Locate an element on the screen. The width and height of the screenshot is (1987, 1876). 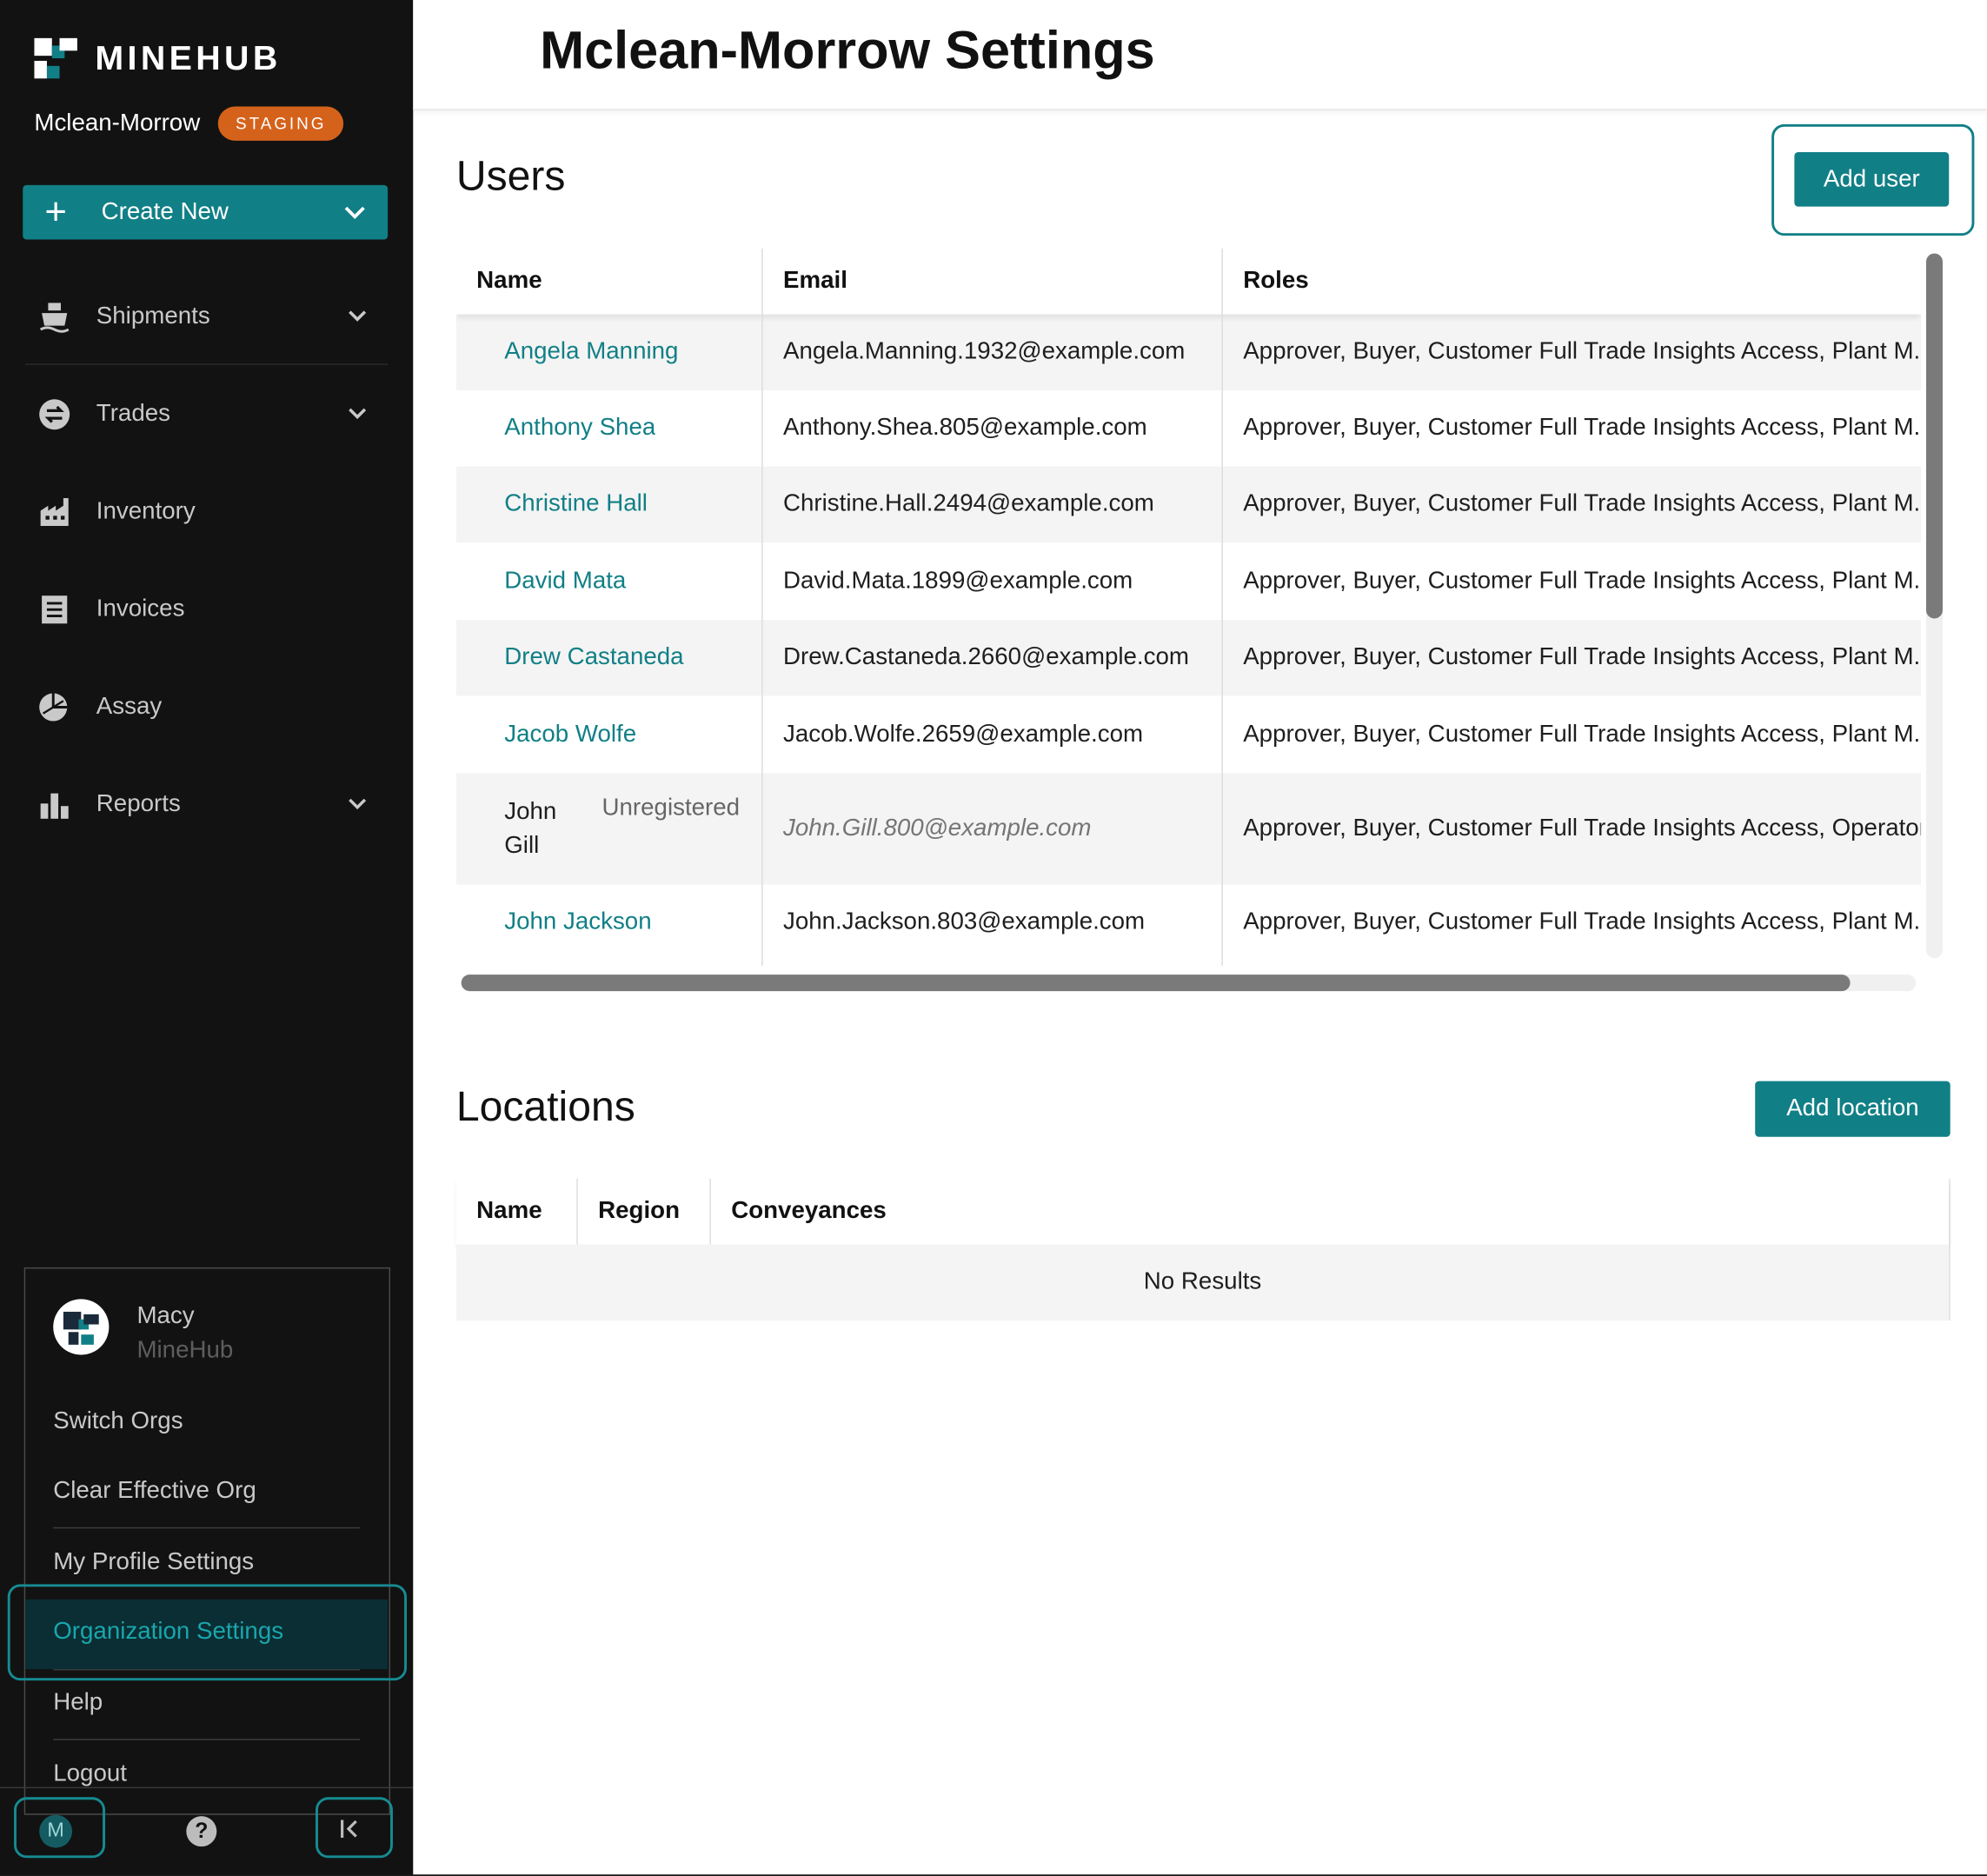
column-header-region: Region is located at coordinates (639, 1212).